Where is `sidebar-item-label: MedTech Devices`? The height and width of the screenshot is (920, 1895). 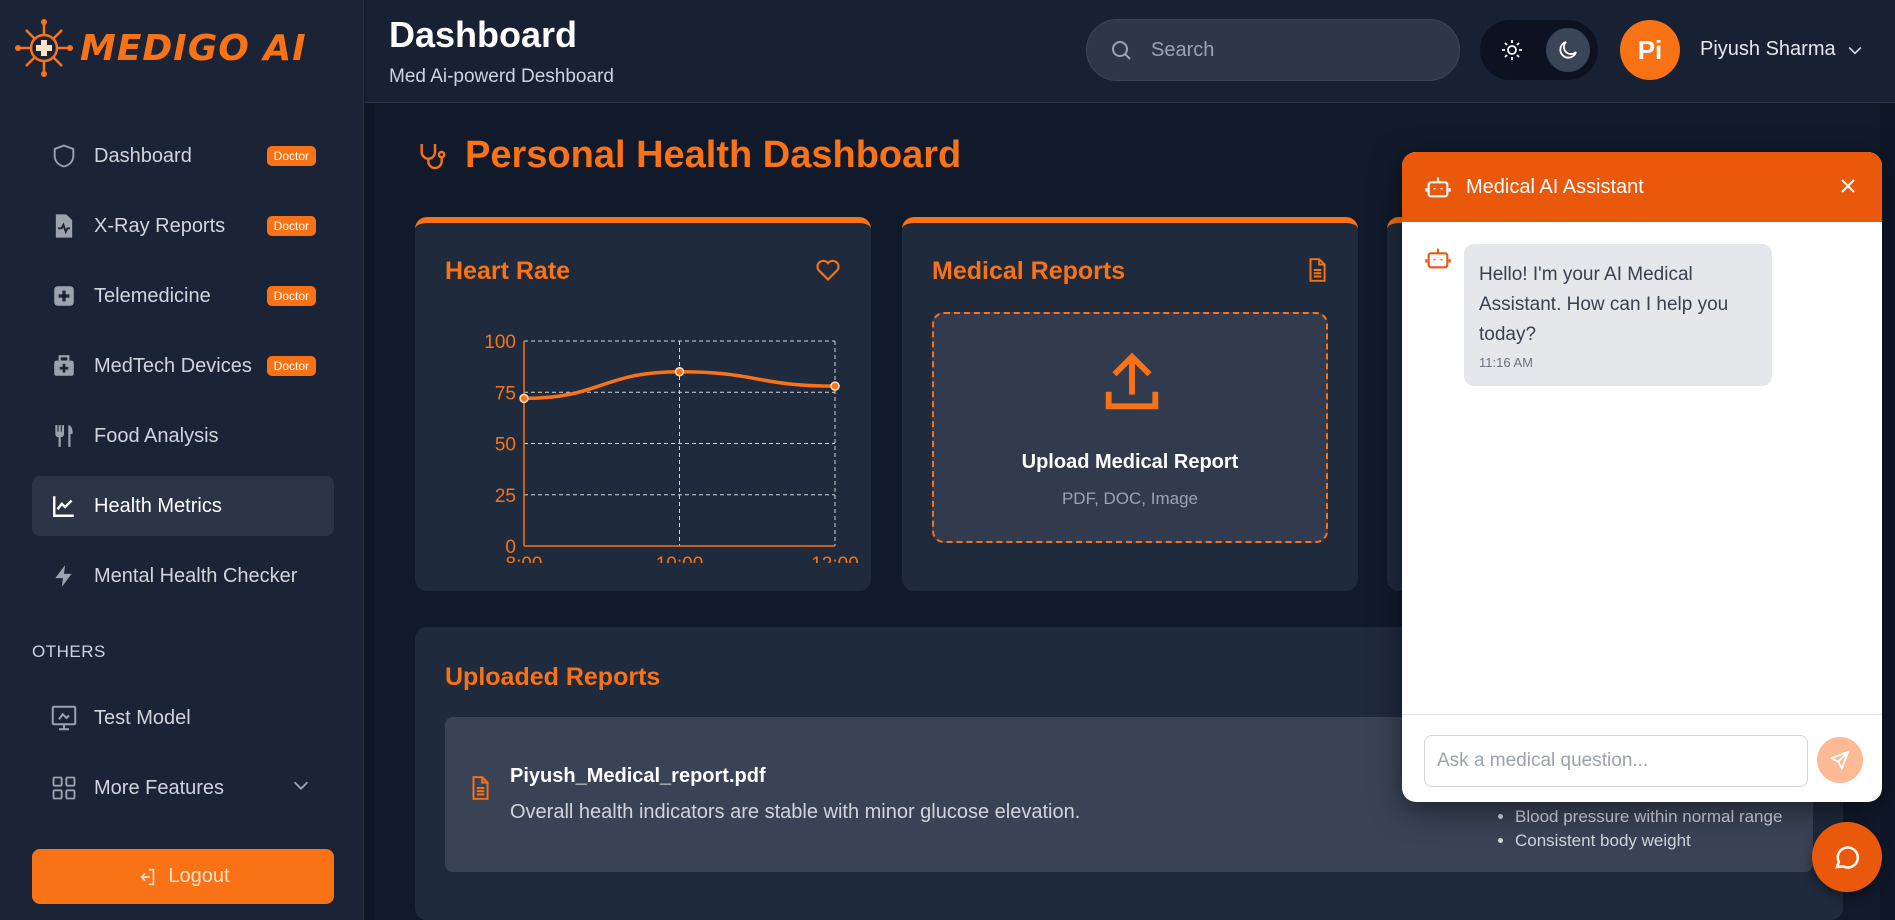
sidebar-item-label: MedTech Devices is located at coordinates (173, 365).